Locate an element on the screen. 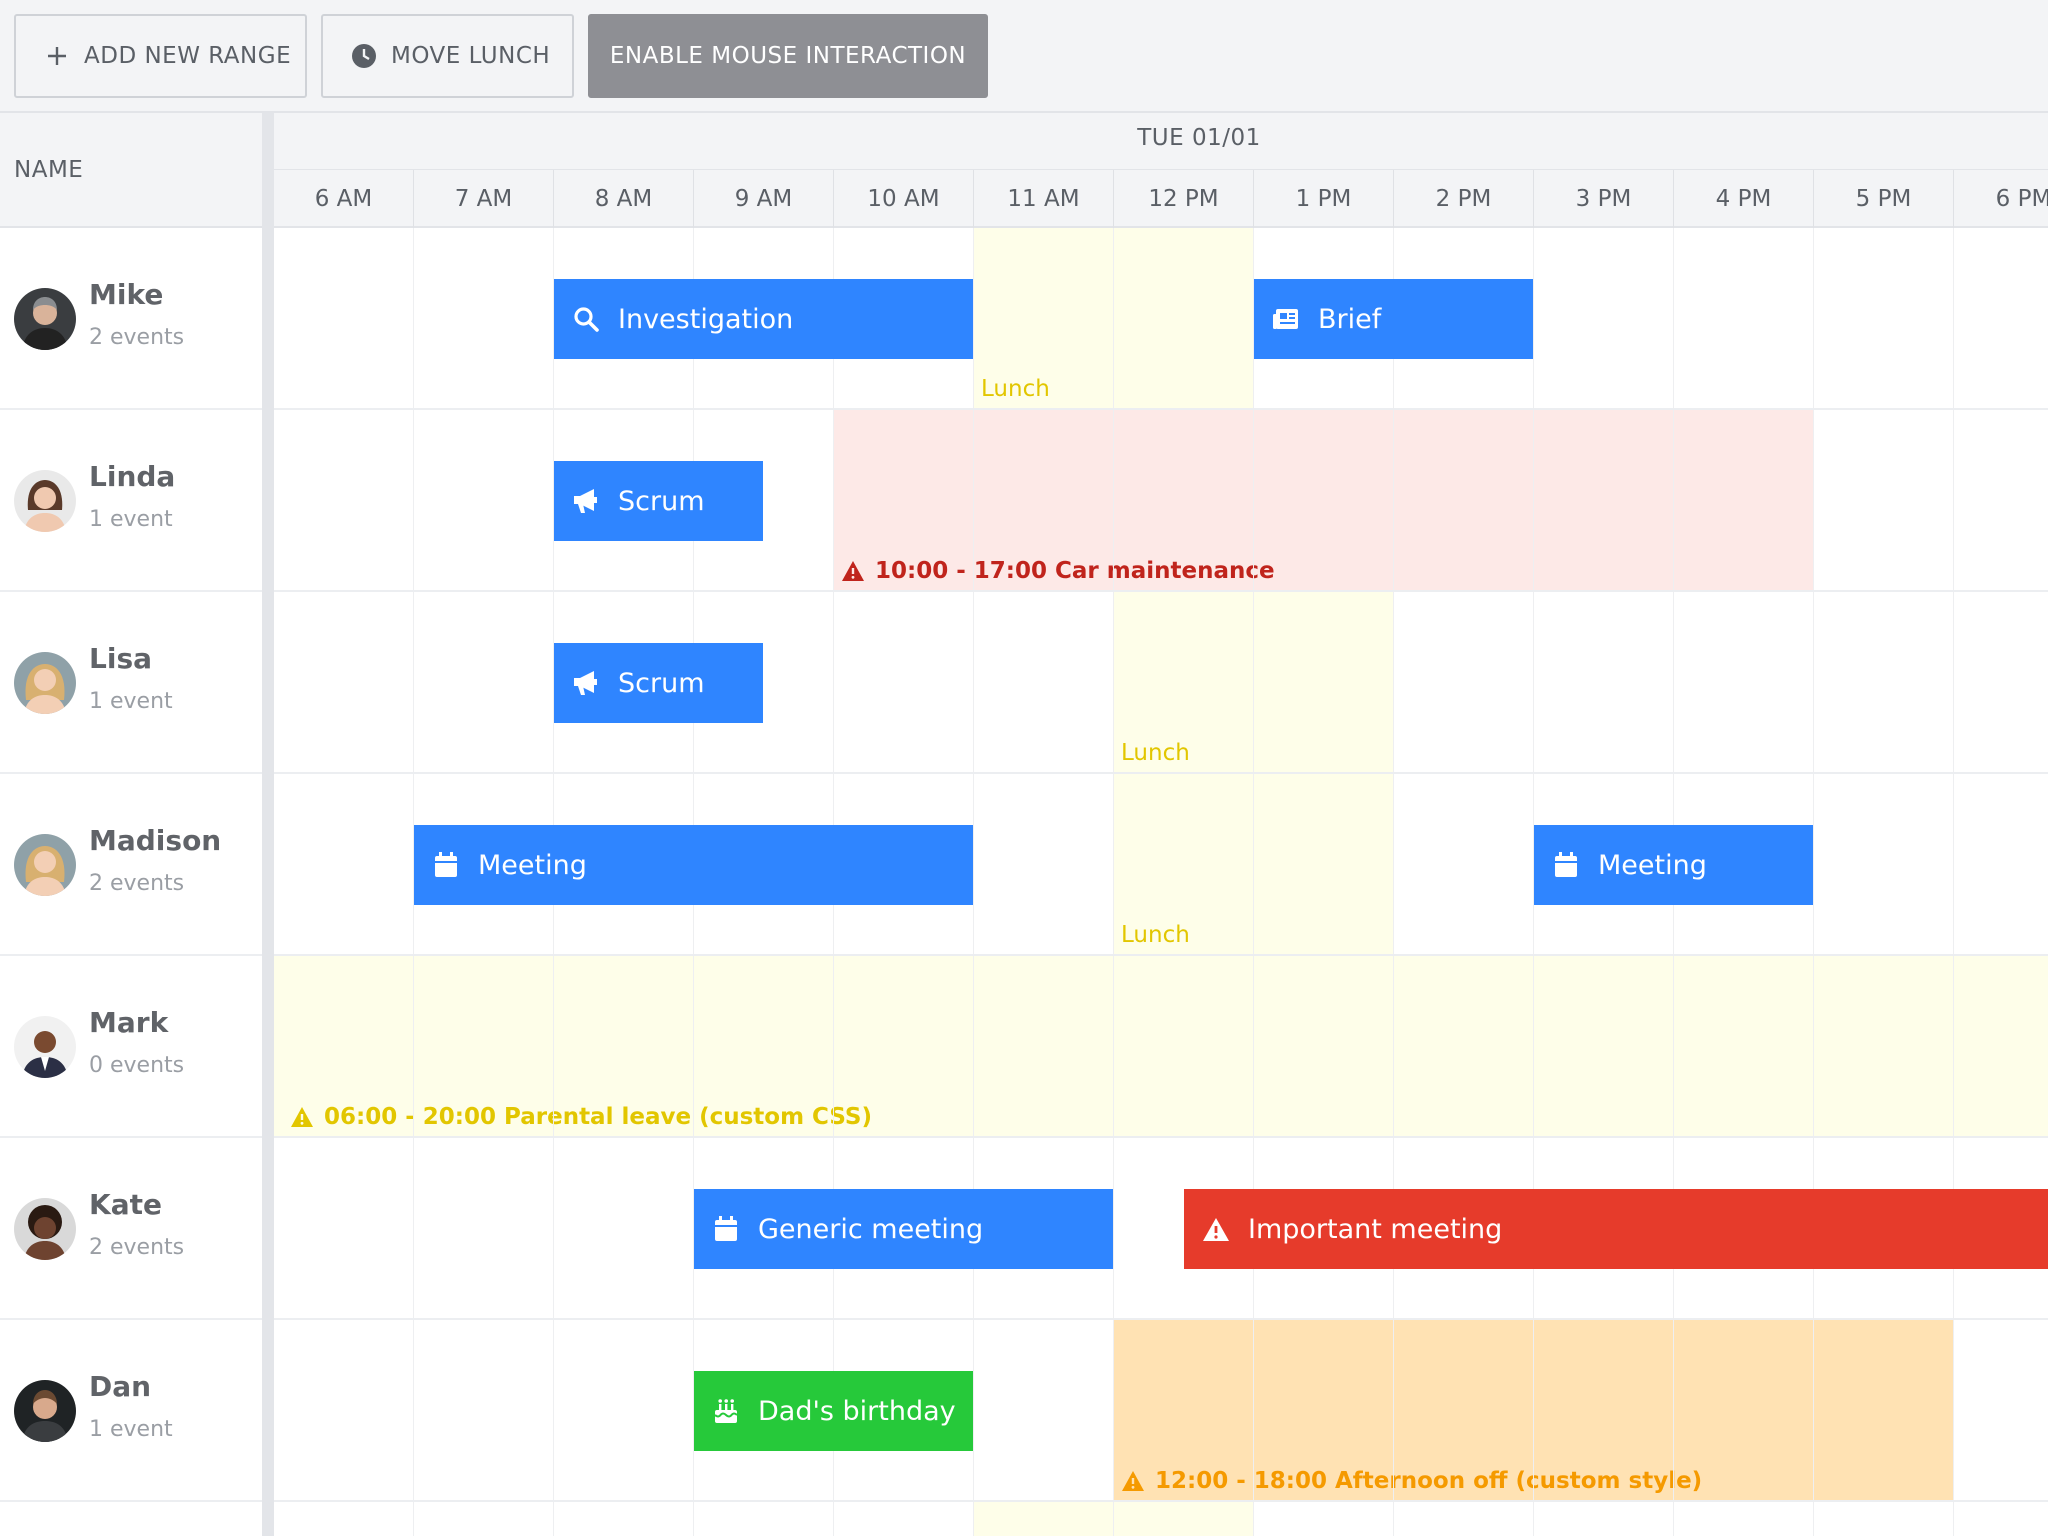 The height and width of the screenshot is (1536, 2048). name-column-header: NAME is located at coordinates (131, 170).